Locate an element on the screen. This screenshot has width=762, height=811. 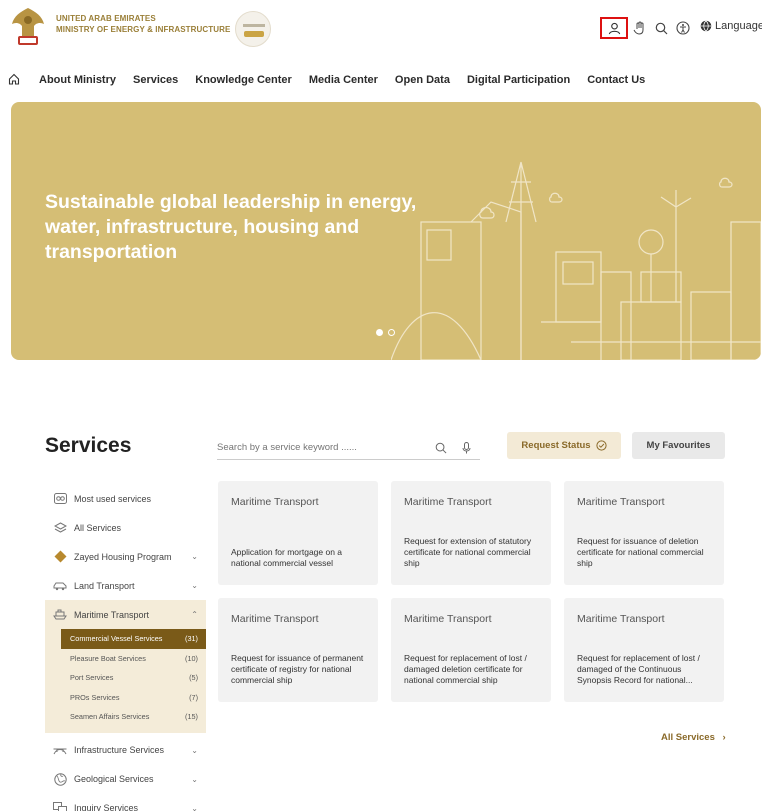
subcategory-seamen-affairs: Seamen Affairs Services (15) is located at coordinates (125, 717).